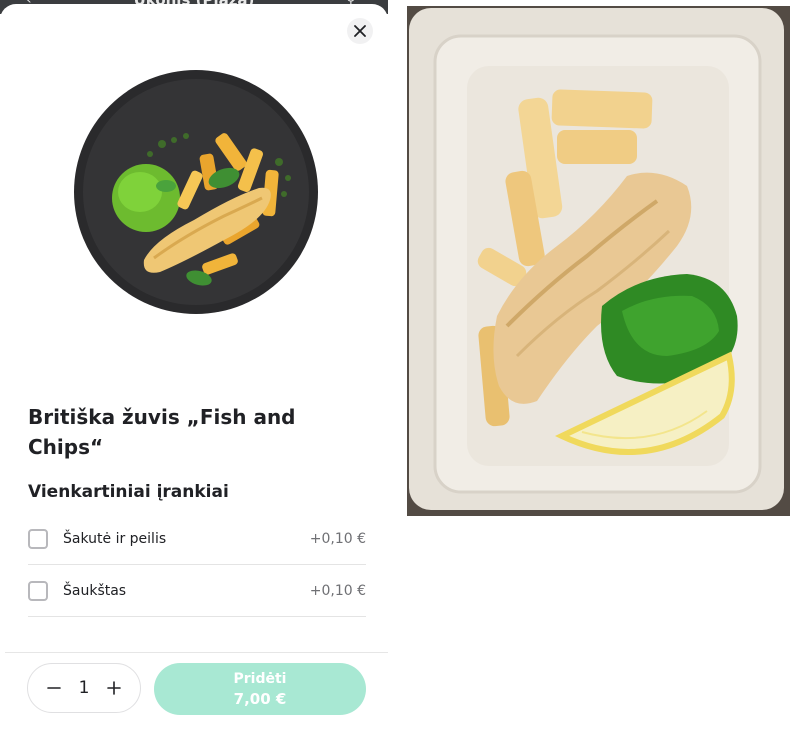 Image resolution: width=800 pixels, height=732 pixels. I want to click on footer-divider, so click(196, 652).